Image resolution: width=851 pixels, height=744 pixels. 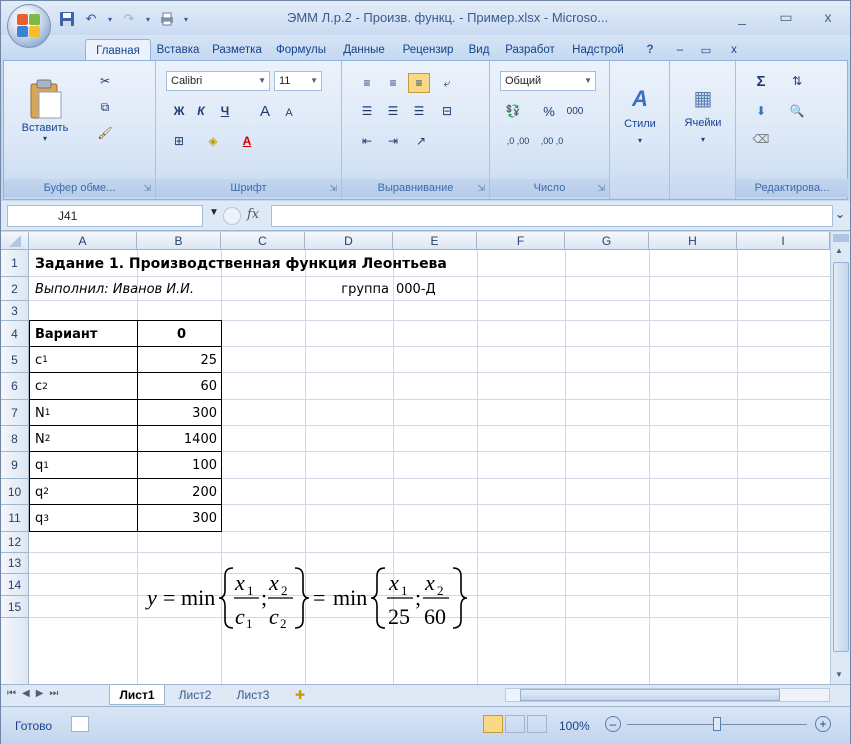 I want to click on horizontal-scrollbar, so click(x=667, y=695).